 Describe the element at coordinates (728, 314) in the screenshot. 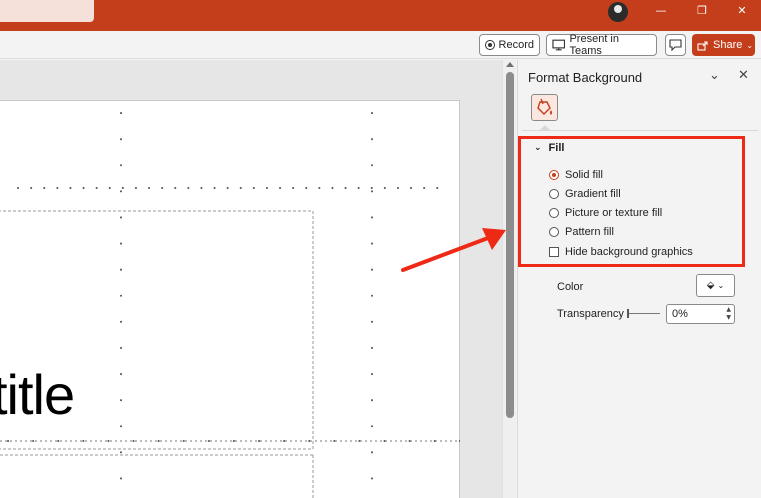

I see `spinner-arrows-icon: ▲ ▼` at that location.